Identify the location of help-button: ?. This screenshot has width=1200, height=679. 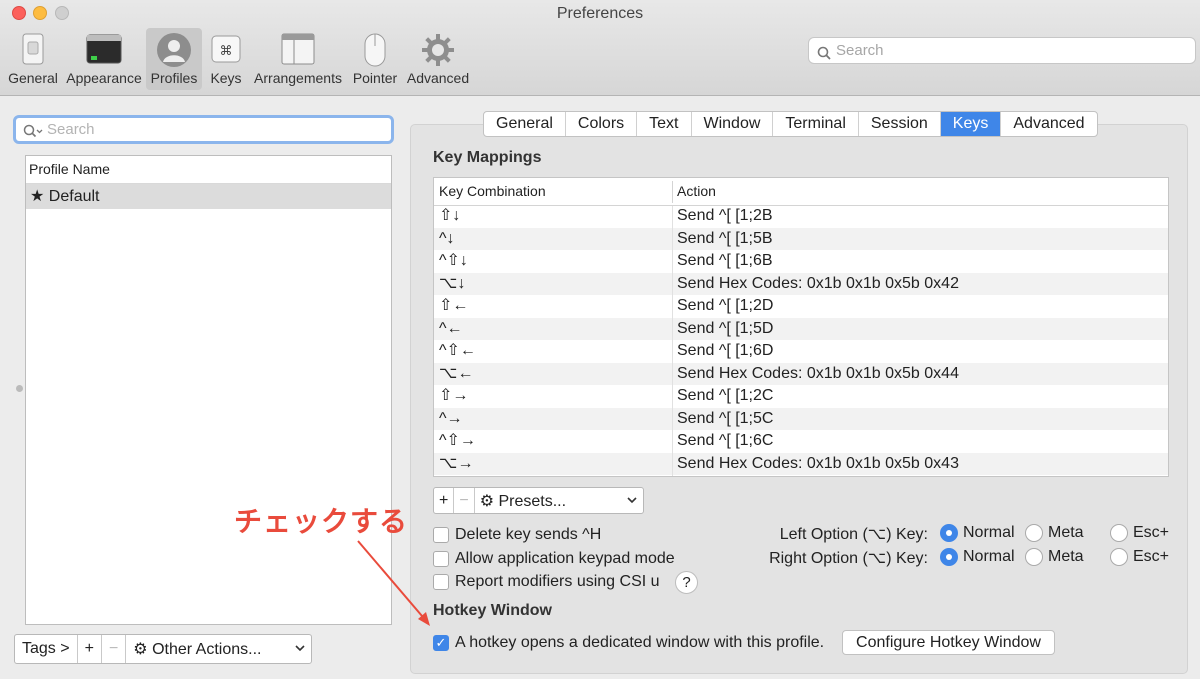
(686, 582).